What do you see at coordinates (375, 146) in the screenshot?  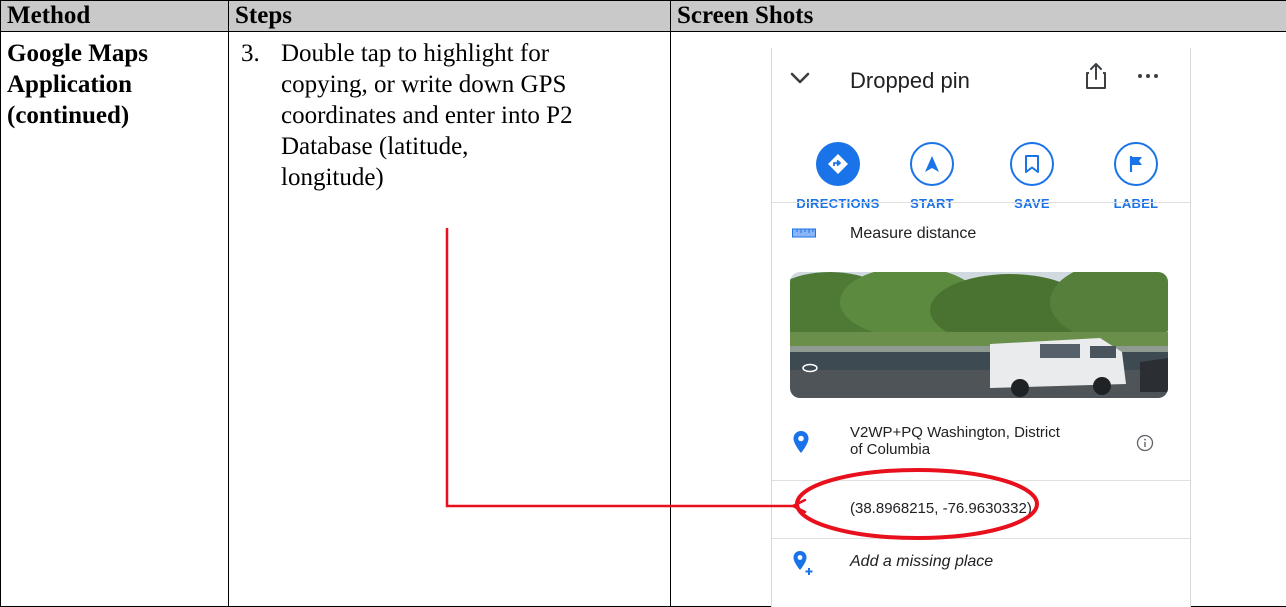 I see `step-line: Database (latitude,` at bounding box center [375, 146].